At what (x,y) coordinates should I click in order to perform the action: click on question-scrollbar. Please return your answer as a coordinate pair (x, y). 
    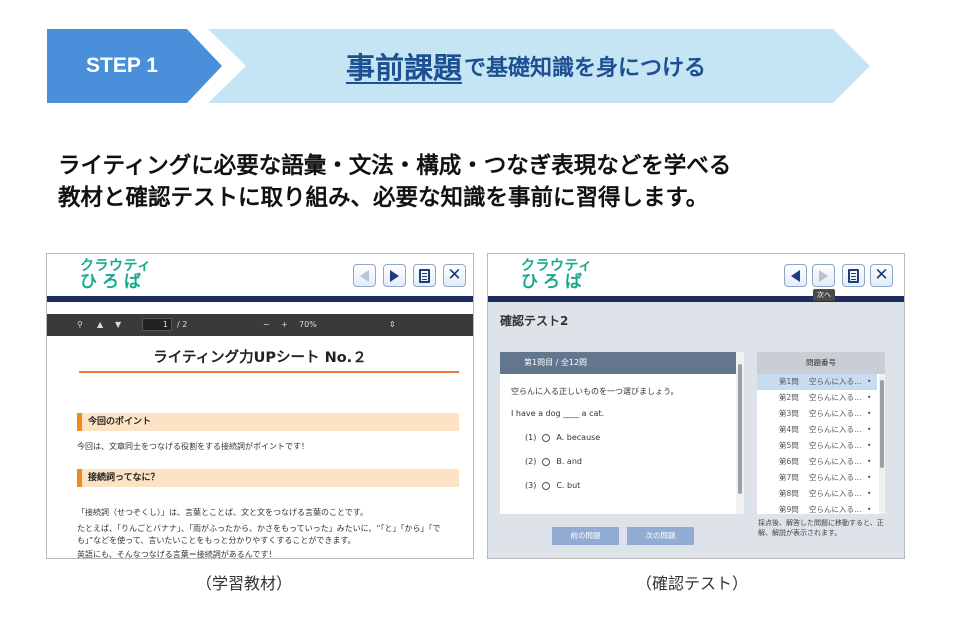
    Looking at the image, I should click on (740, 433).